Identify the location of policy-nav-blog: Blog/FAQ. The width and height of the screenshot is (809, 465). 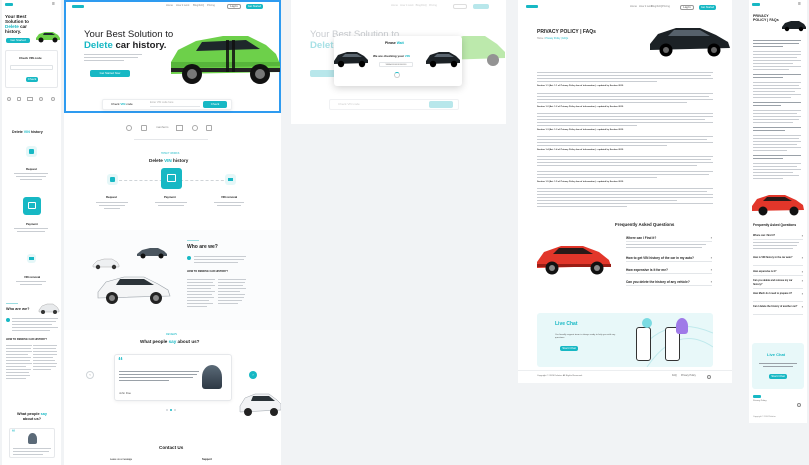
(656, 7).